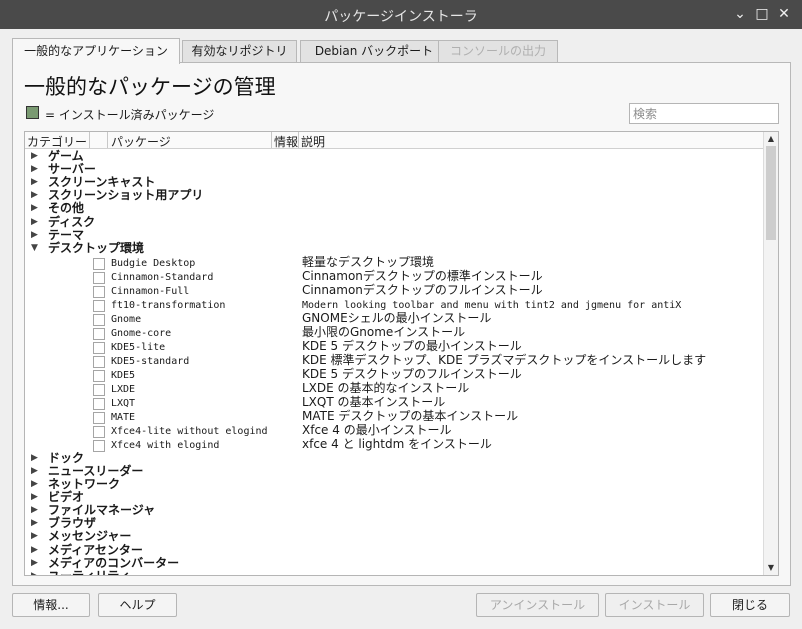 The width and height of the screenshot is (802, 629). What do you see at coordinates (72, 221) in the screenshot?
I see `category-label: ディスク` at bounding box center [72, 221].